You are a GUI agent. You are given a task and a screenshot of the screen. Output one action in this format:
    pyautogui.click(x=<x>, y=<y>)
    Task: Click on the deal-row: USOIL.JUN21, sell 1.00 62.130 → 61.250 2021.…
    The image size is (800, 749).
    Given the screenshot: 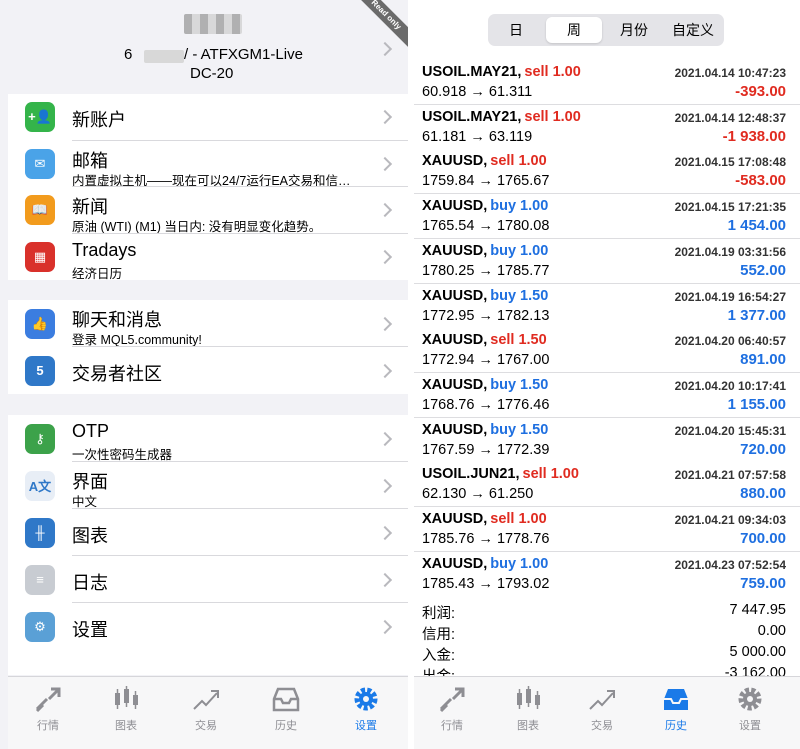 What is the action you would take?
    pyautogui.click(x=607, y=485)
    